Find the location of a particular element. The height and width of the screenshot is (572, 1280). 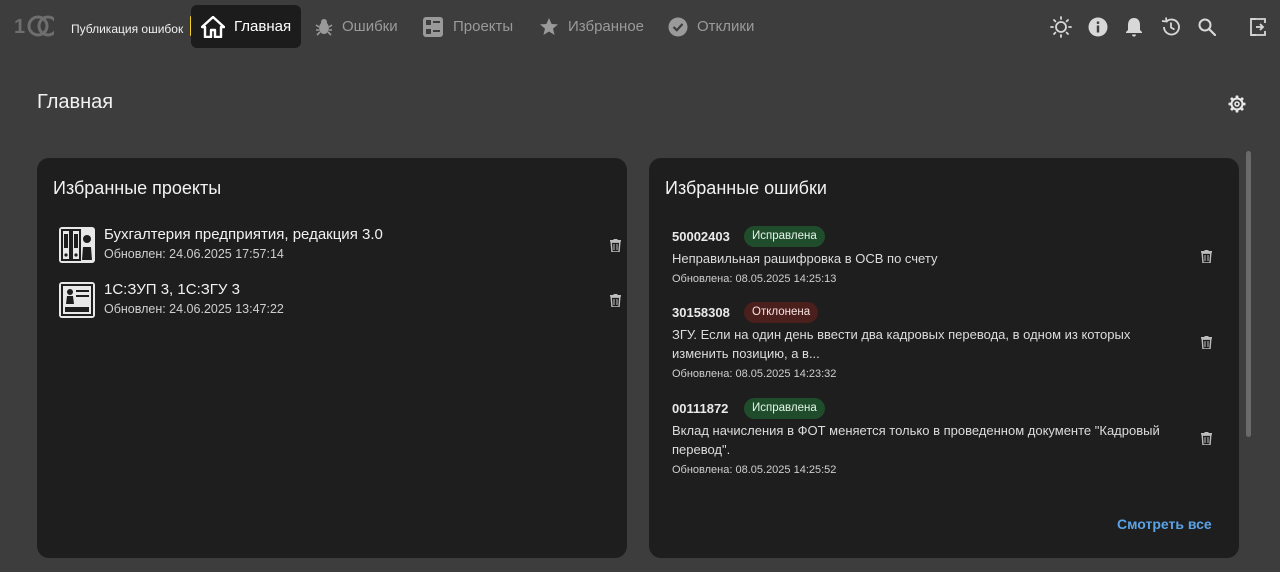

error-updated: Обновлена: 08.05.2025 14:25:52 is located at coordinates (754, 470).